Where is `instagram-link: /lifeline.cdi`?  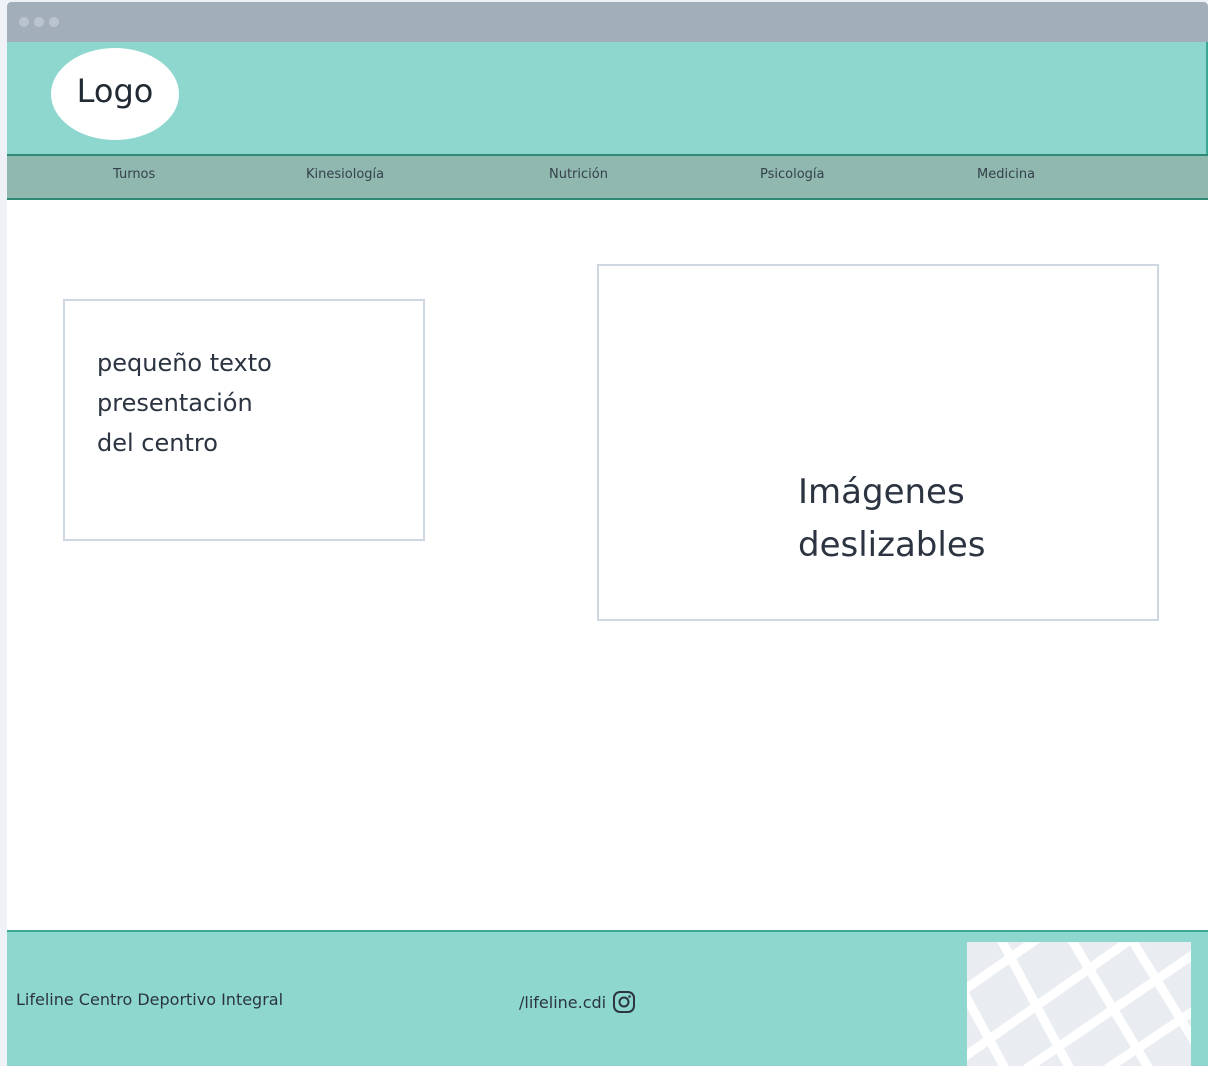
instagram-link: /lifeline.cdi is located at coordinates (577, 1002).